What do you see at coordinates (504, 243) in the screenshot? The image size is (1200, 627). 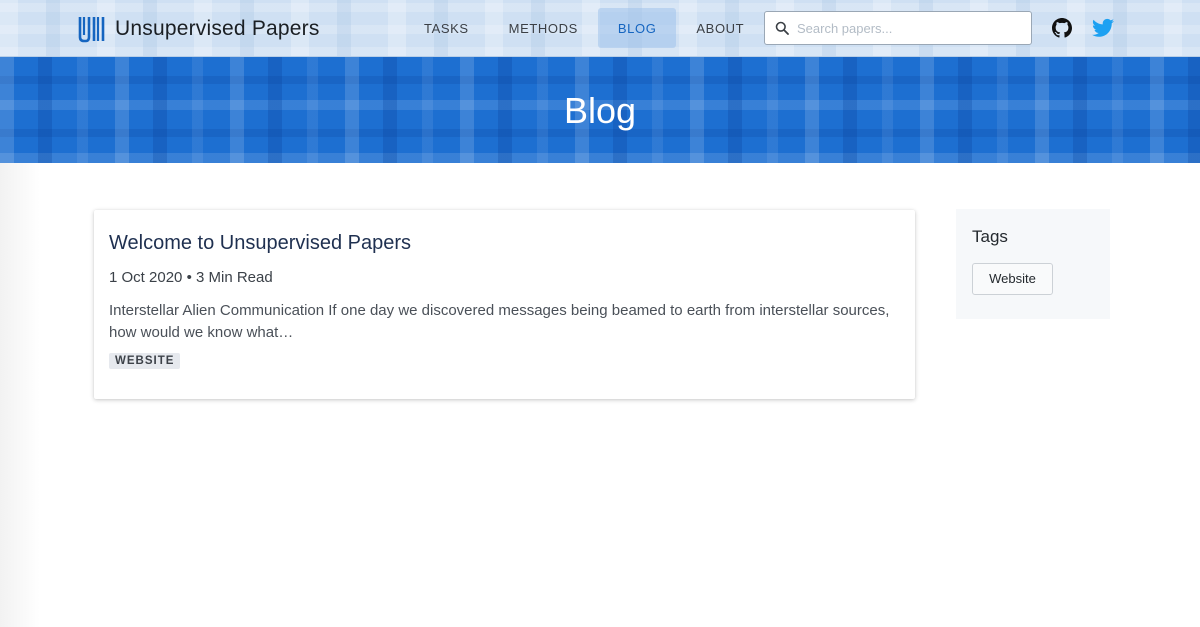 I see `post-title: Welcome to Unsupervised Papers` at bounding box center [504, 243].